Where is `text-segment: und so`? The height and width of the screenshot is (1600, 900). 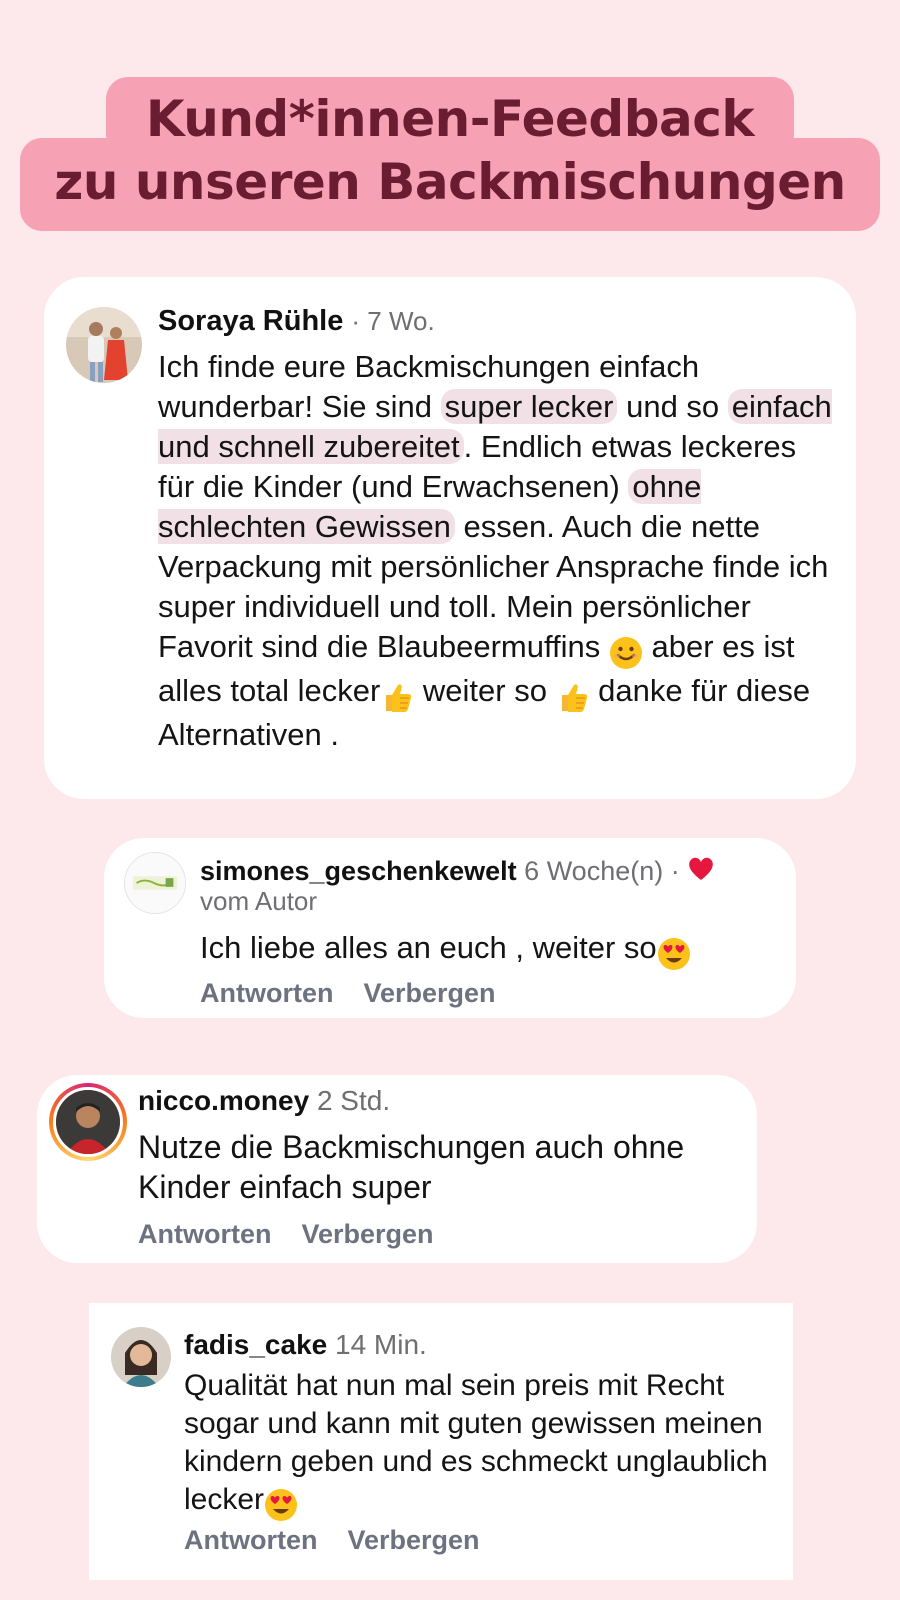 text-segment: und so is located at coordinates (672, 406).